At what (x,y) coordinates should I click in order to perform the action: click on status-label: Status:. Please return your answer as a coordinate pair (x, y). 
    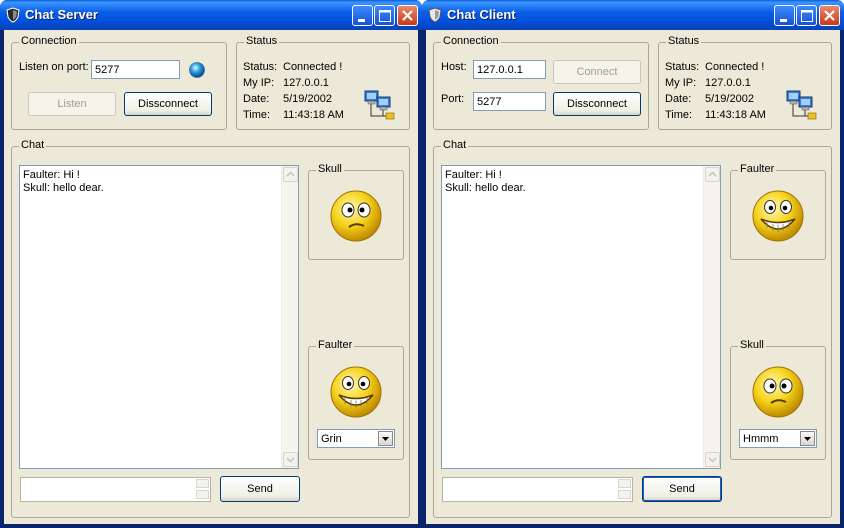
    Looking at the image, I should click on (682, 67).